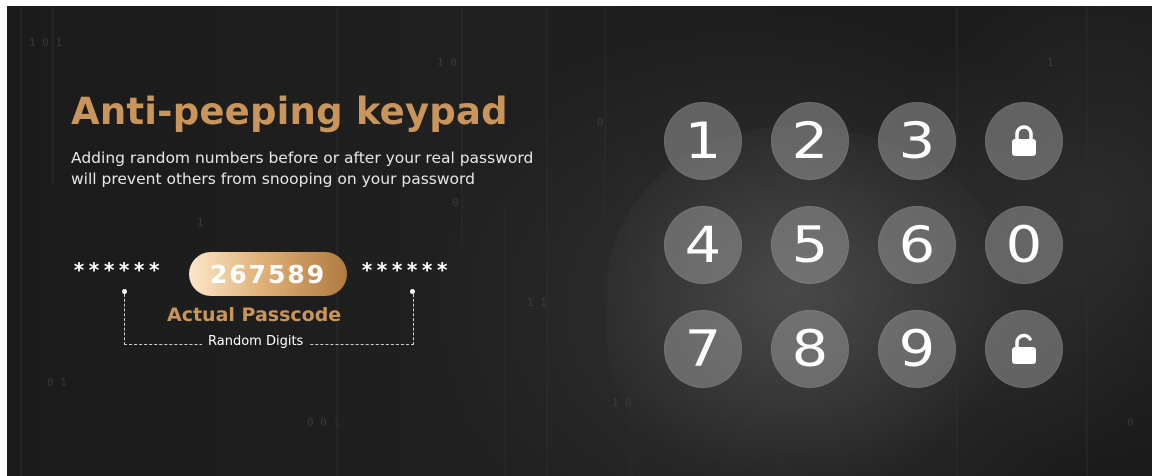 Image resolution: width=1159 pixels, height=476 pixels. I want to click on key-9-label: 9, so click(917, 349).